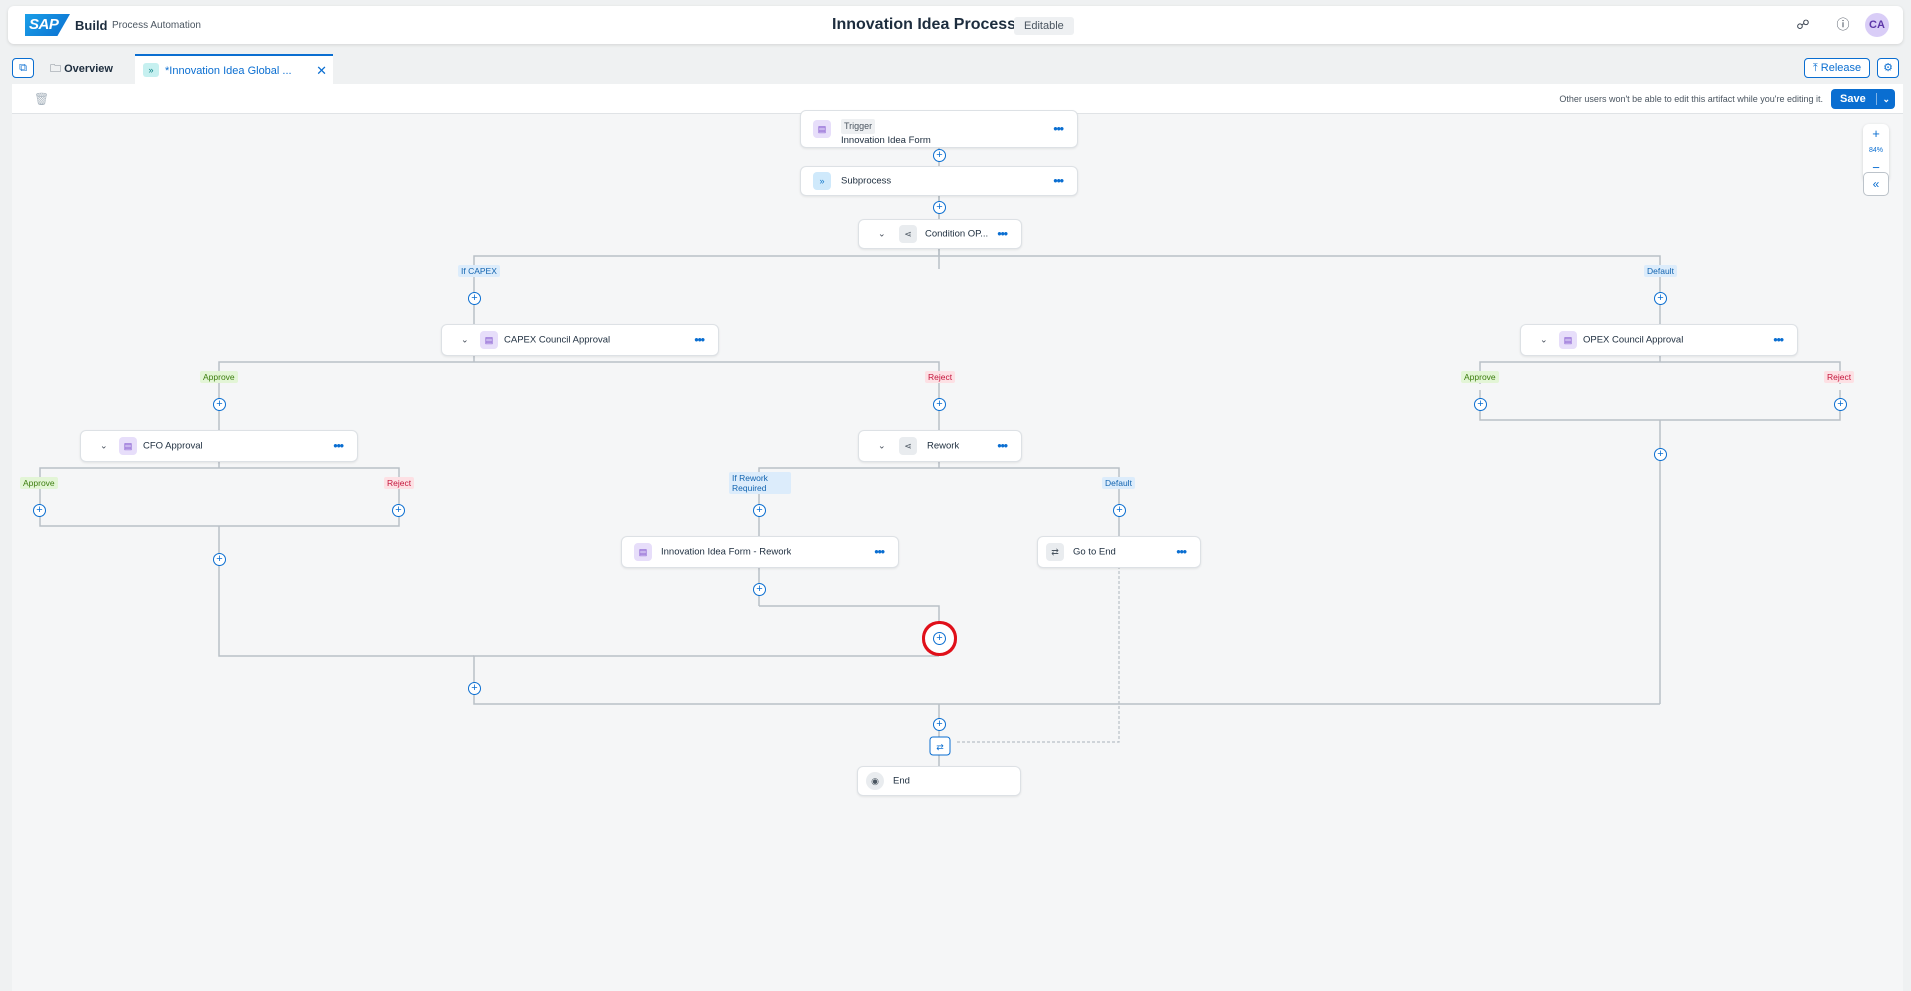 The height and width of the screenshot is (991, 1911). I want to click on opex-label: OPEX Council Approval, so click(1633, 340).